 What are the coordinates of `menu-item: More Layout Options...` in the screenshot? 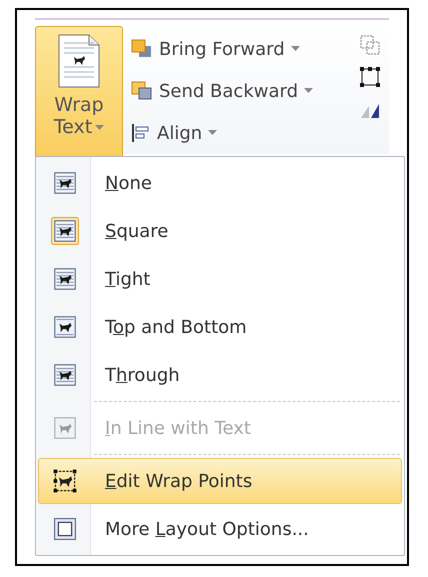 It's located at (220, 529).